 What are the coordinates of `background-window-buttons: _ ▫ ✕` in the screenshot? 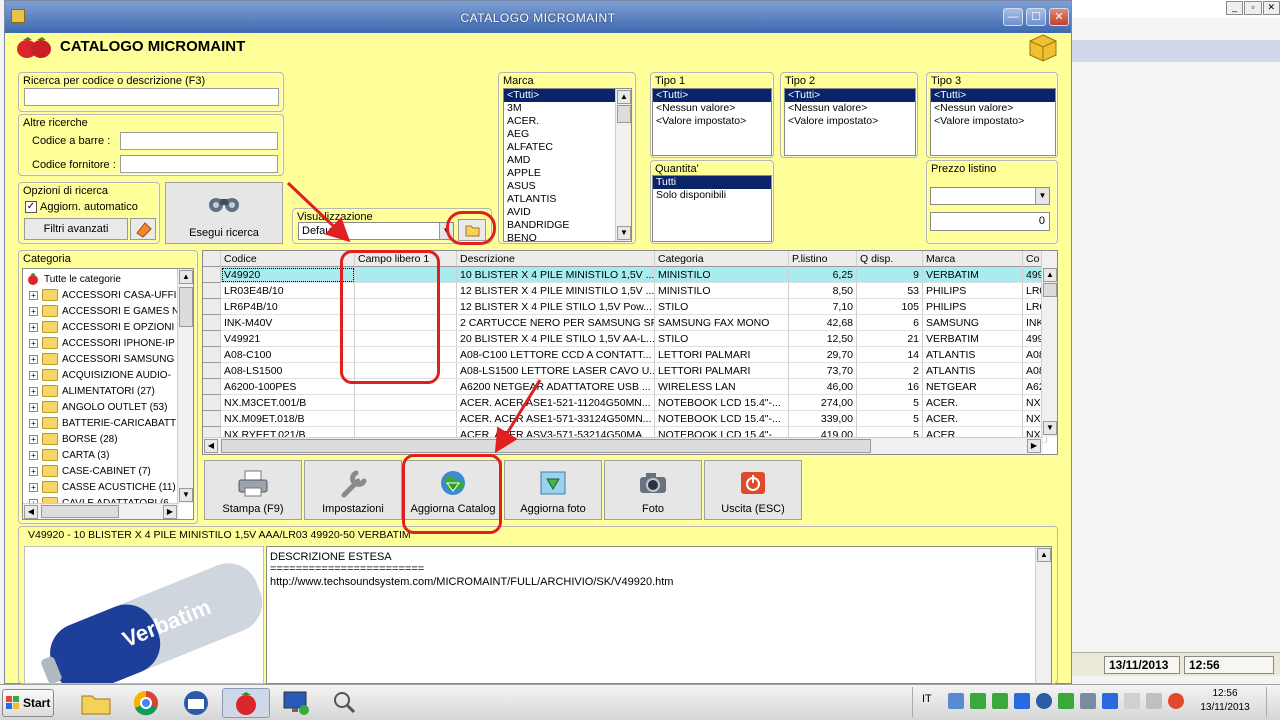 It's located at (1253, 8).